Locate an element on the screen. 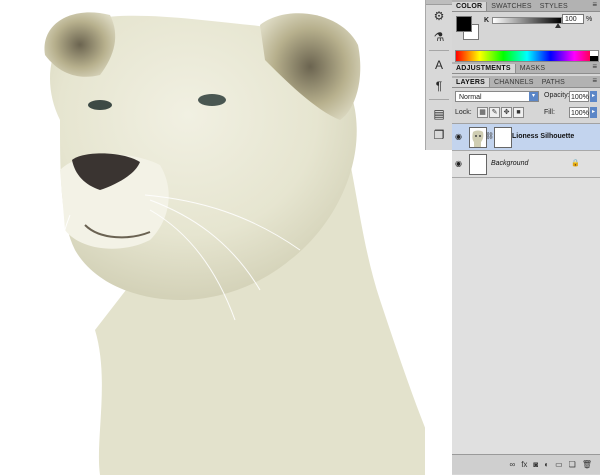  opacity-dropdown-icon: ▸ is located at coordinates (593, 96).